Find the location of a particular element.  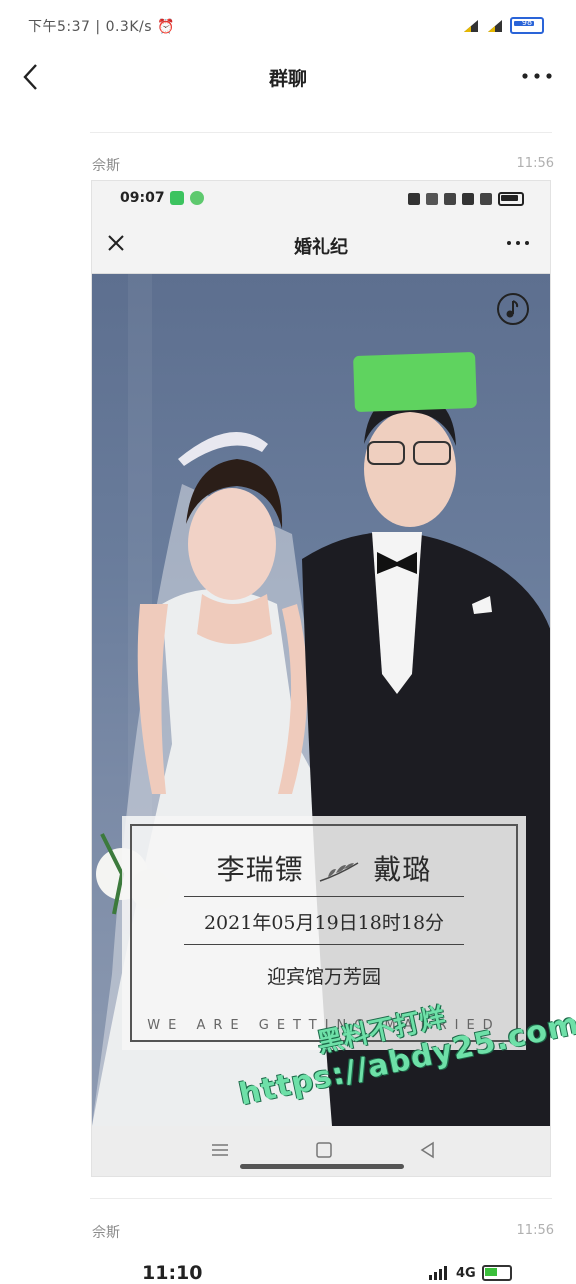

back-triangle-icon is located at coordinates (427, 1150).